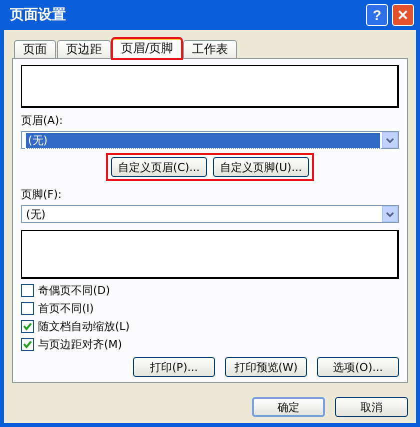  Describe the element at coordinates (74, 290) in the screenshot. I see `checkbox-label: 奇偶页不同(D)` at that location.